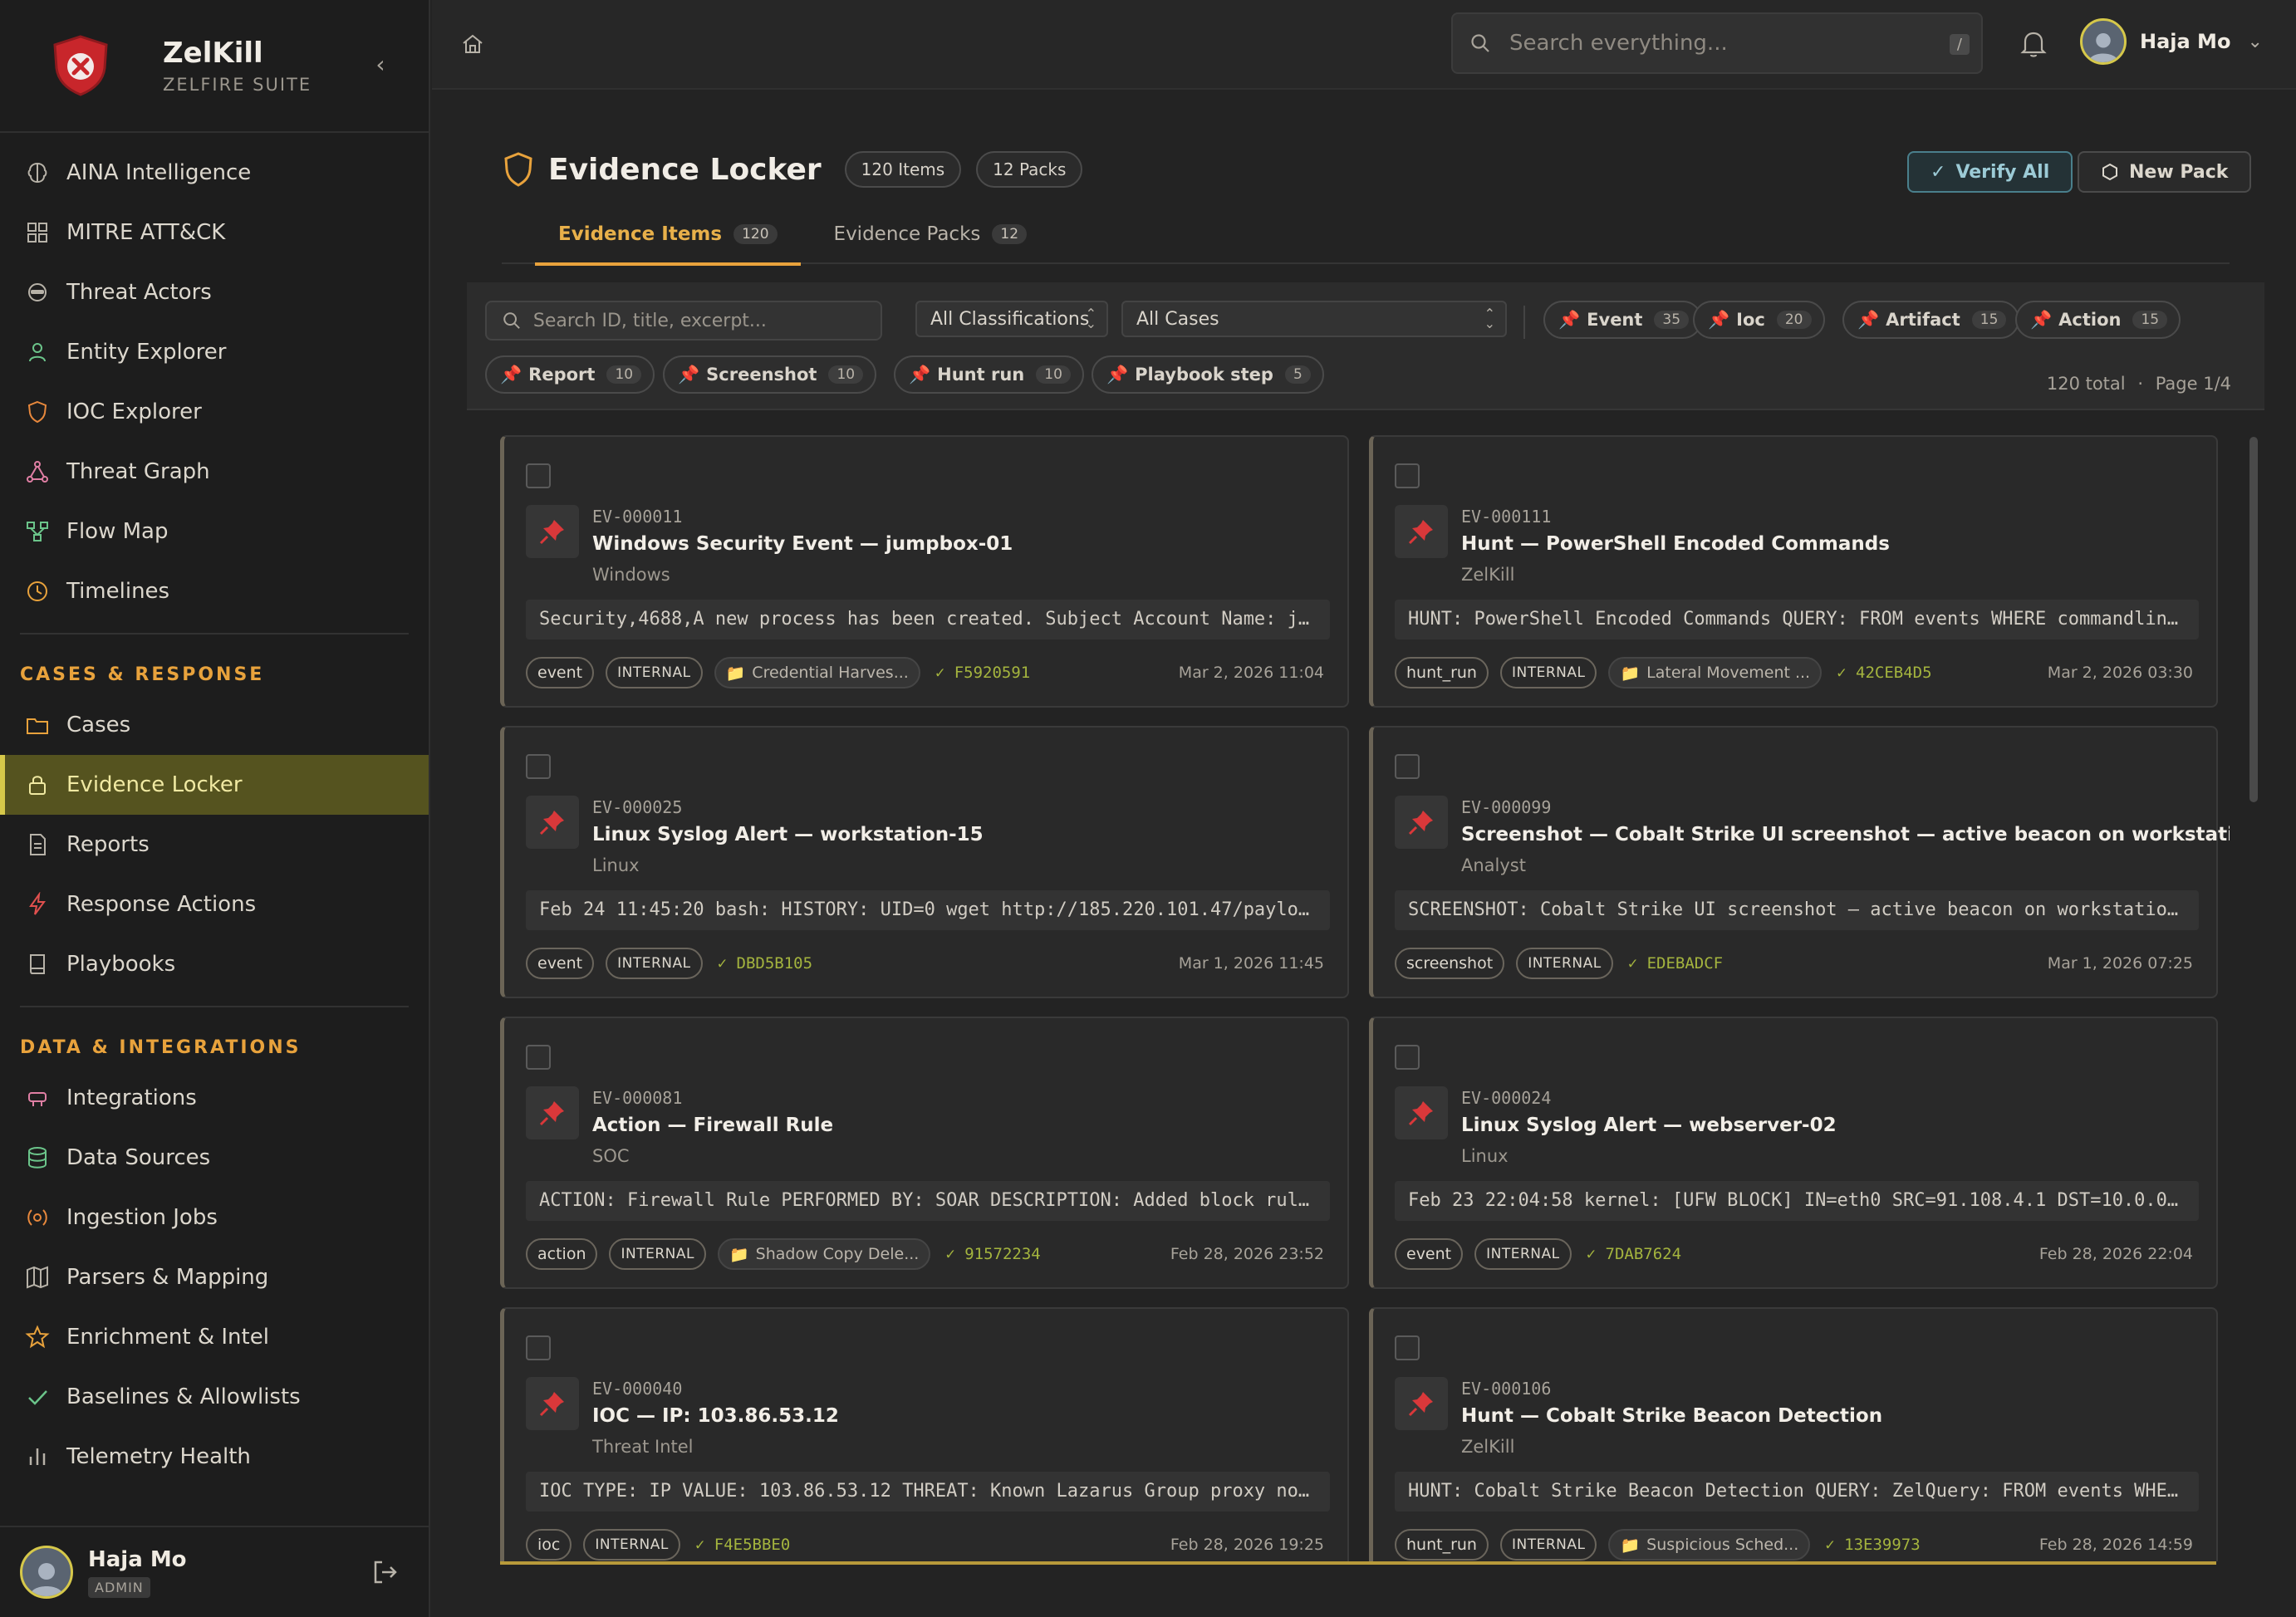 The height and width of the screenshot is (1617, 2296). I want to click on evidence-id: EV-000024, so click(1506, 1098).